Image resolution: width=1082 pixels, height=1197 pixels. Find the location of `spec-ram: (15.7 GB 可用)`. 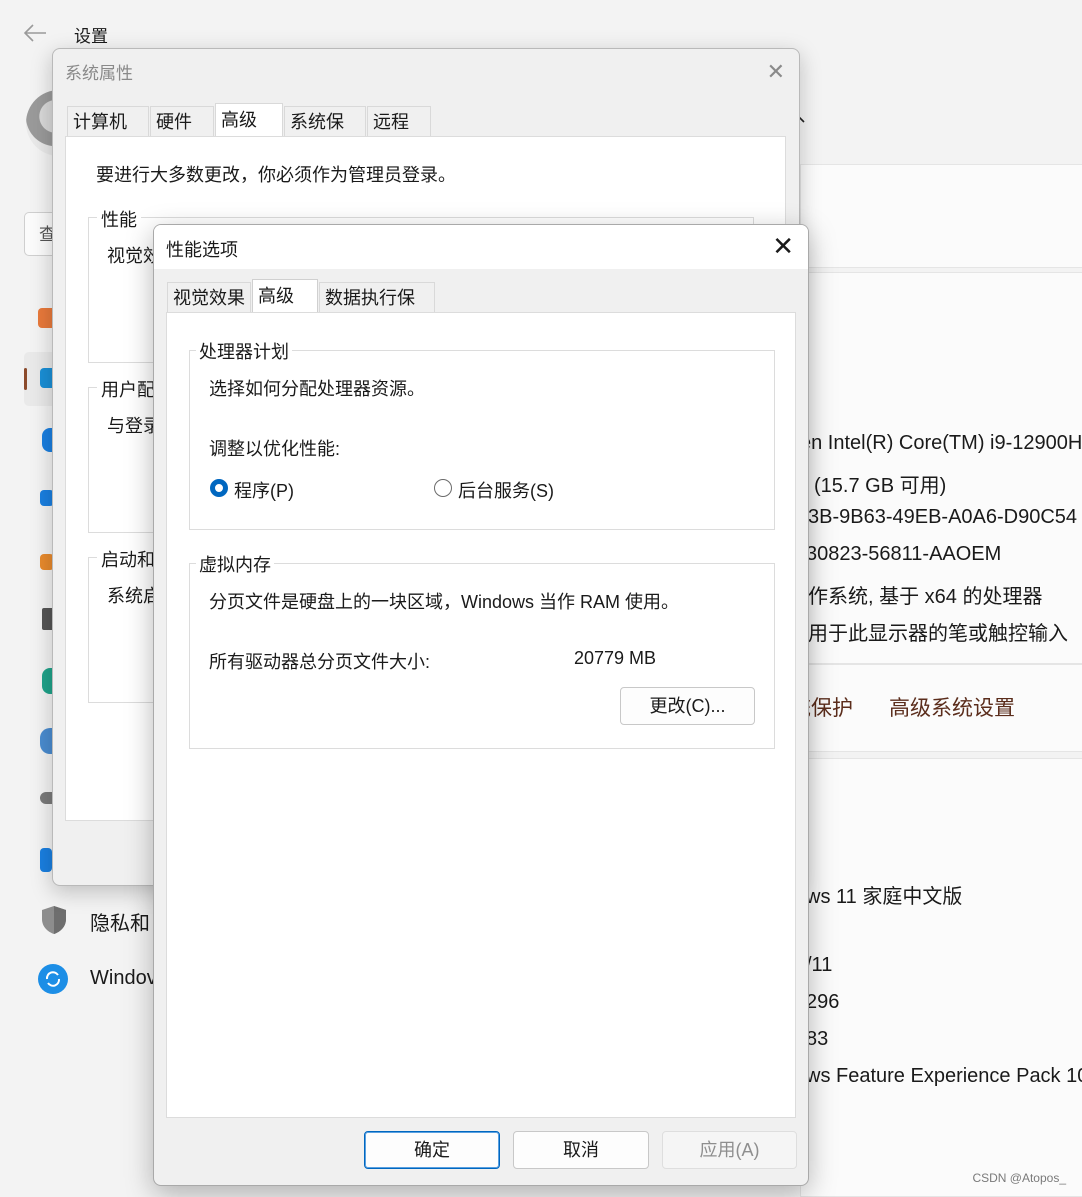

spec-ram: (15.7 GB 可用) is located at coordinates (880, 486).